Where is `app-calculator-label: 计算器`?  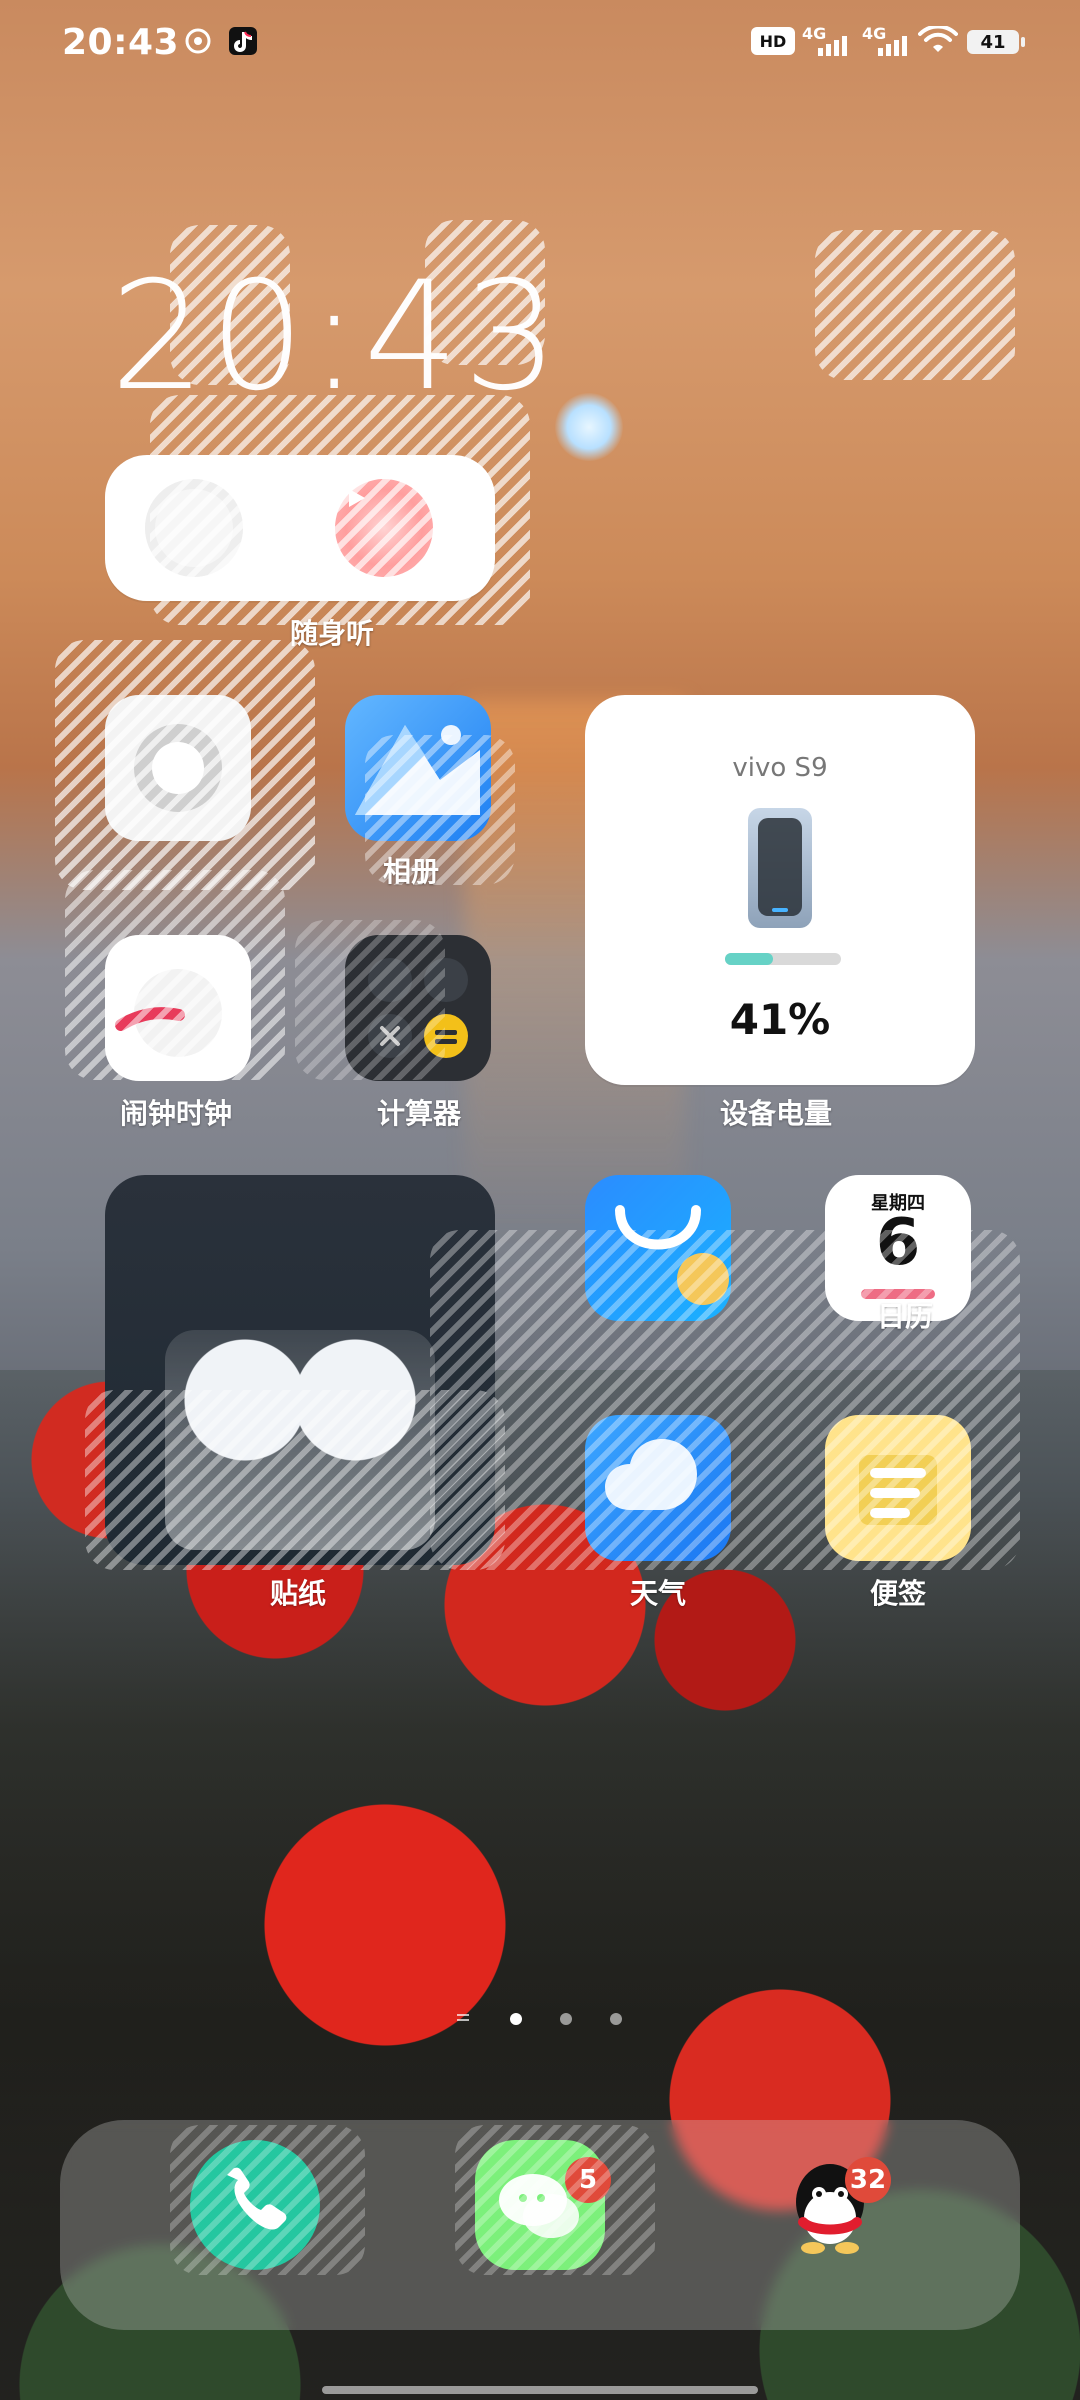
app-calculator-label: 计算器 is located at coordinates (419, 1113).